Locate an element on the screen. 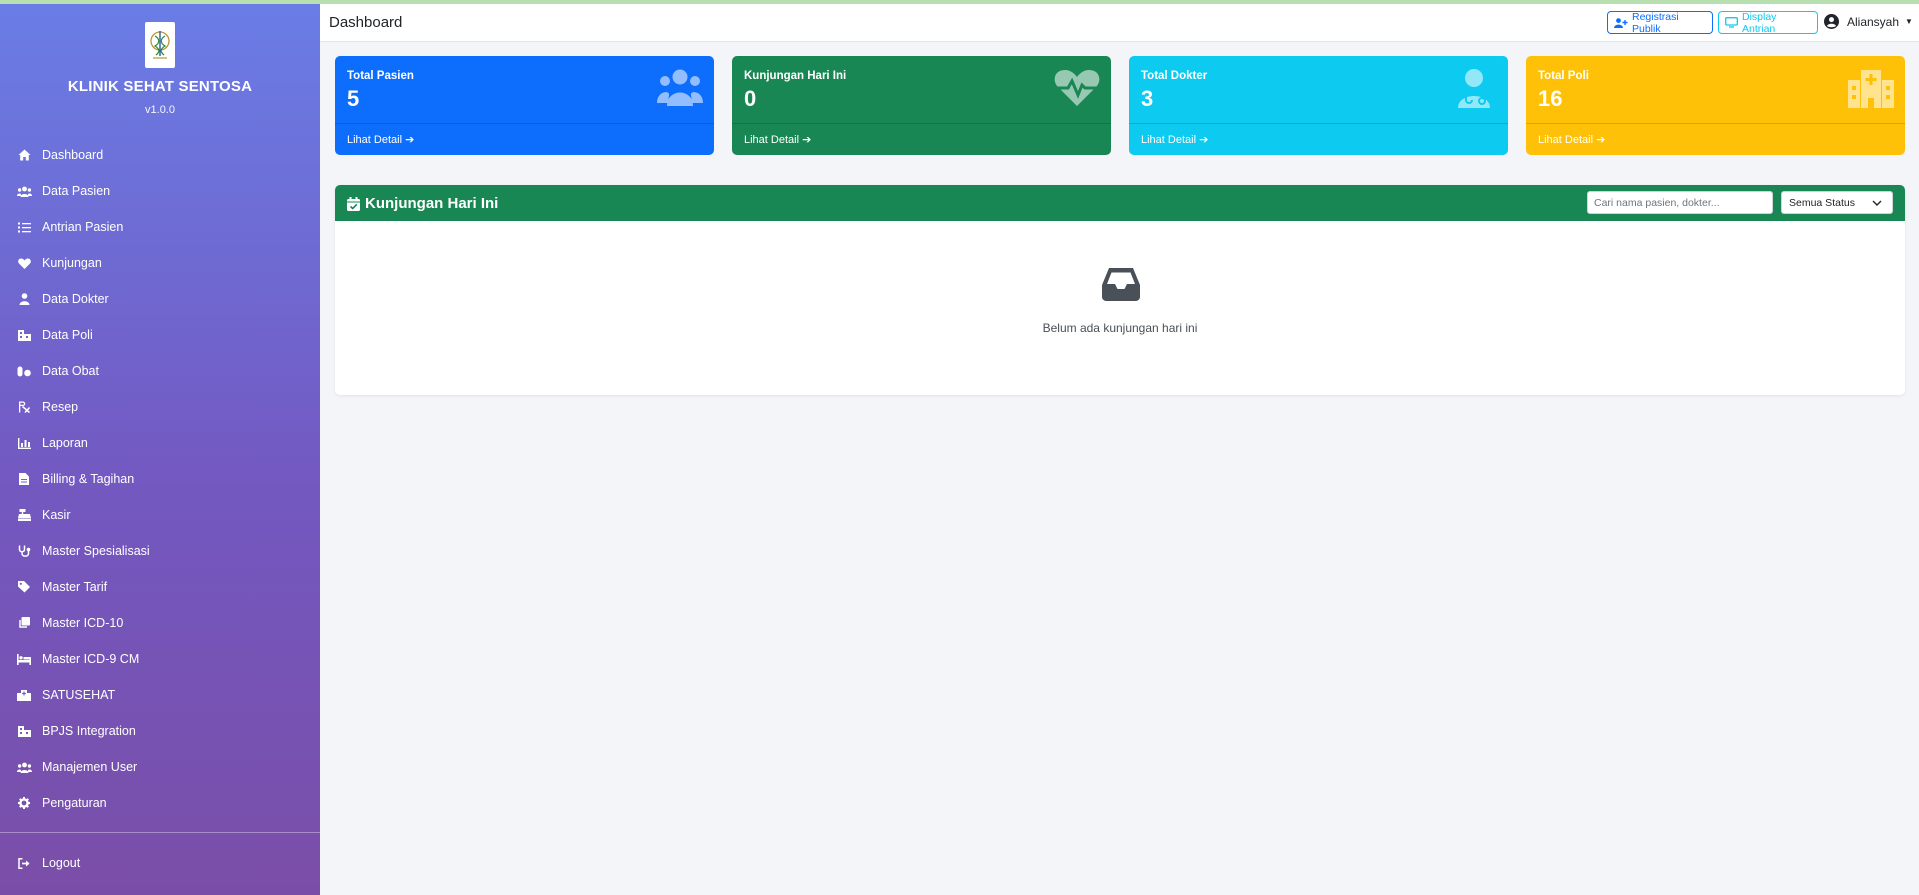 Image resolution: width=1919 pixels, height=895 pixels. search-input is located at coordinates (1680, 202).